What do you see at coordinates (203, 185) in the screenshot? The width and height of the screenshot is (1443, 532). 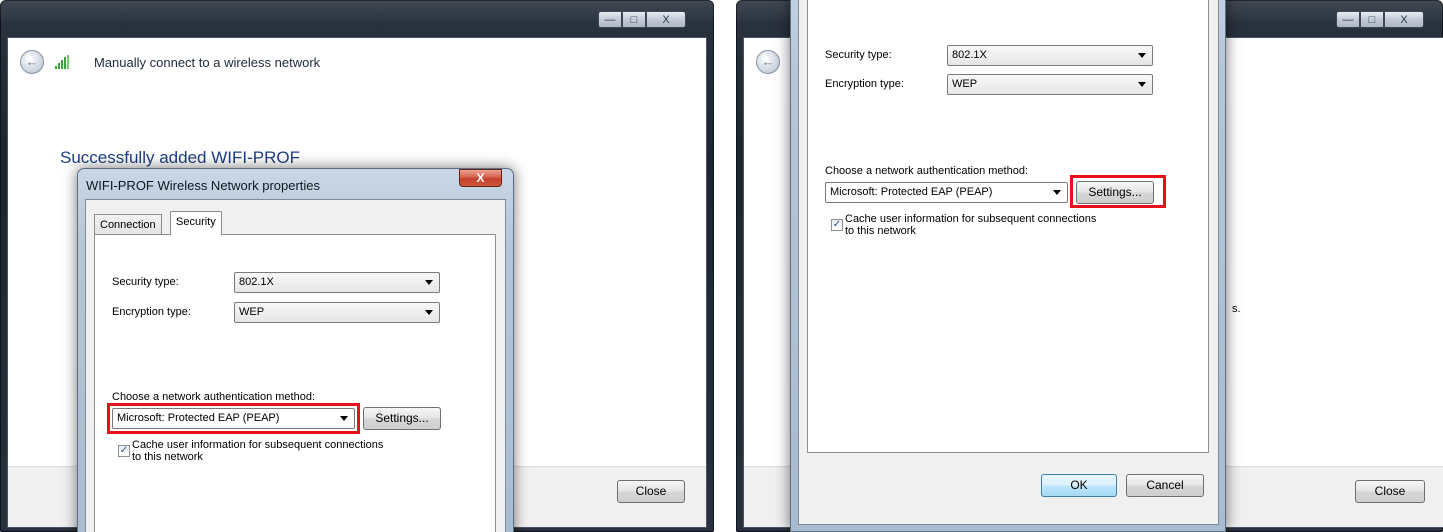 I see `dialog-title: WIFI-PROF Wireless Network properties` at bounding box center [203, 185].